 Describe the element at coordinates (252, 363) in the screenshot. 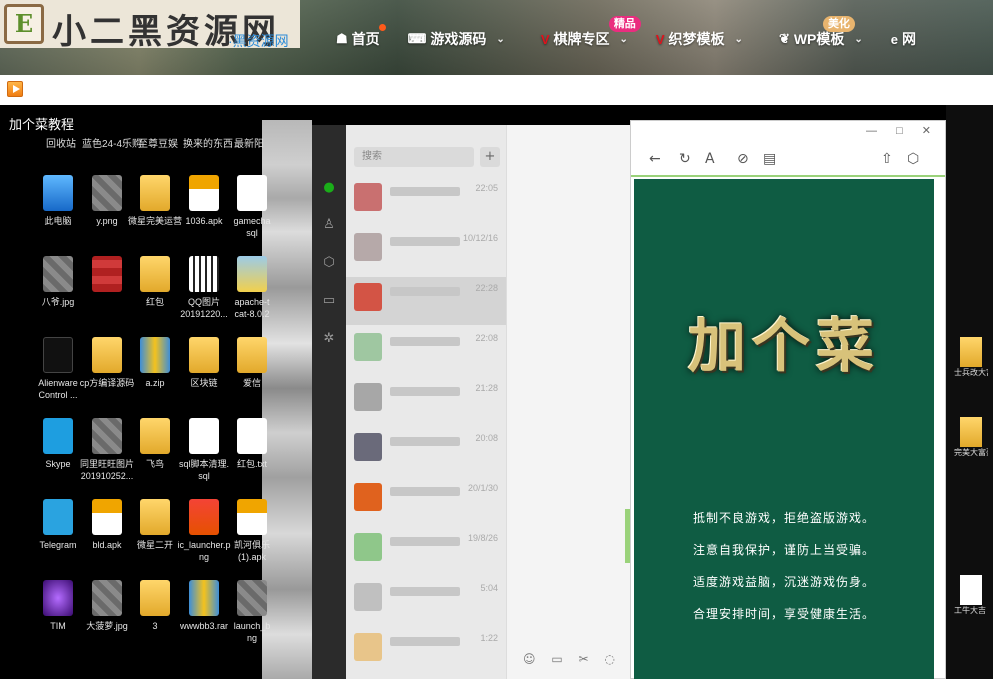

I see `desktop-icon: 爱信` at that location.